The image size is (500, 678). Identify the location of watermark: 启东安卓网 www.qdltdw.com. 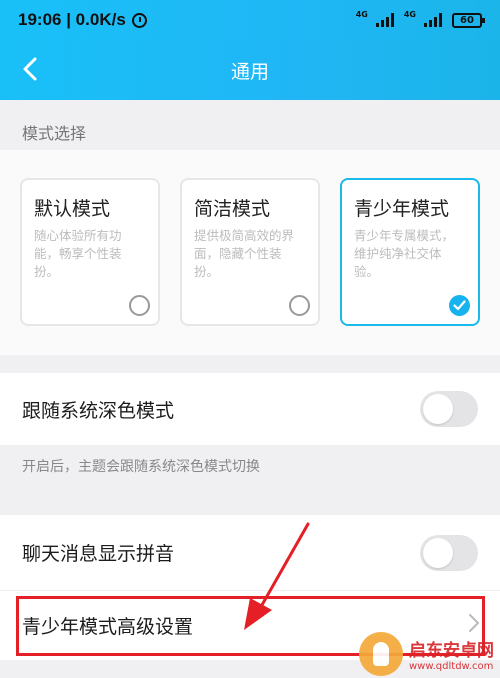
(426, 654).